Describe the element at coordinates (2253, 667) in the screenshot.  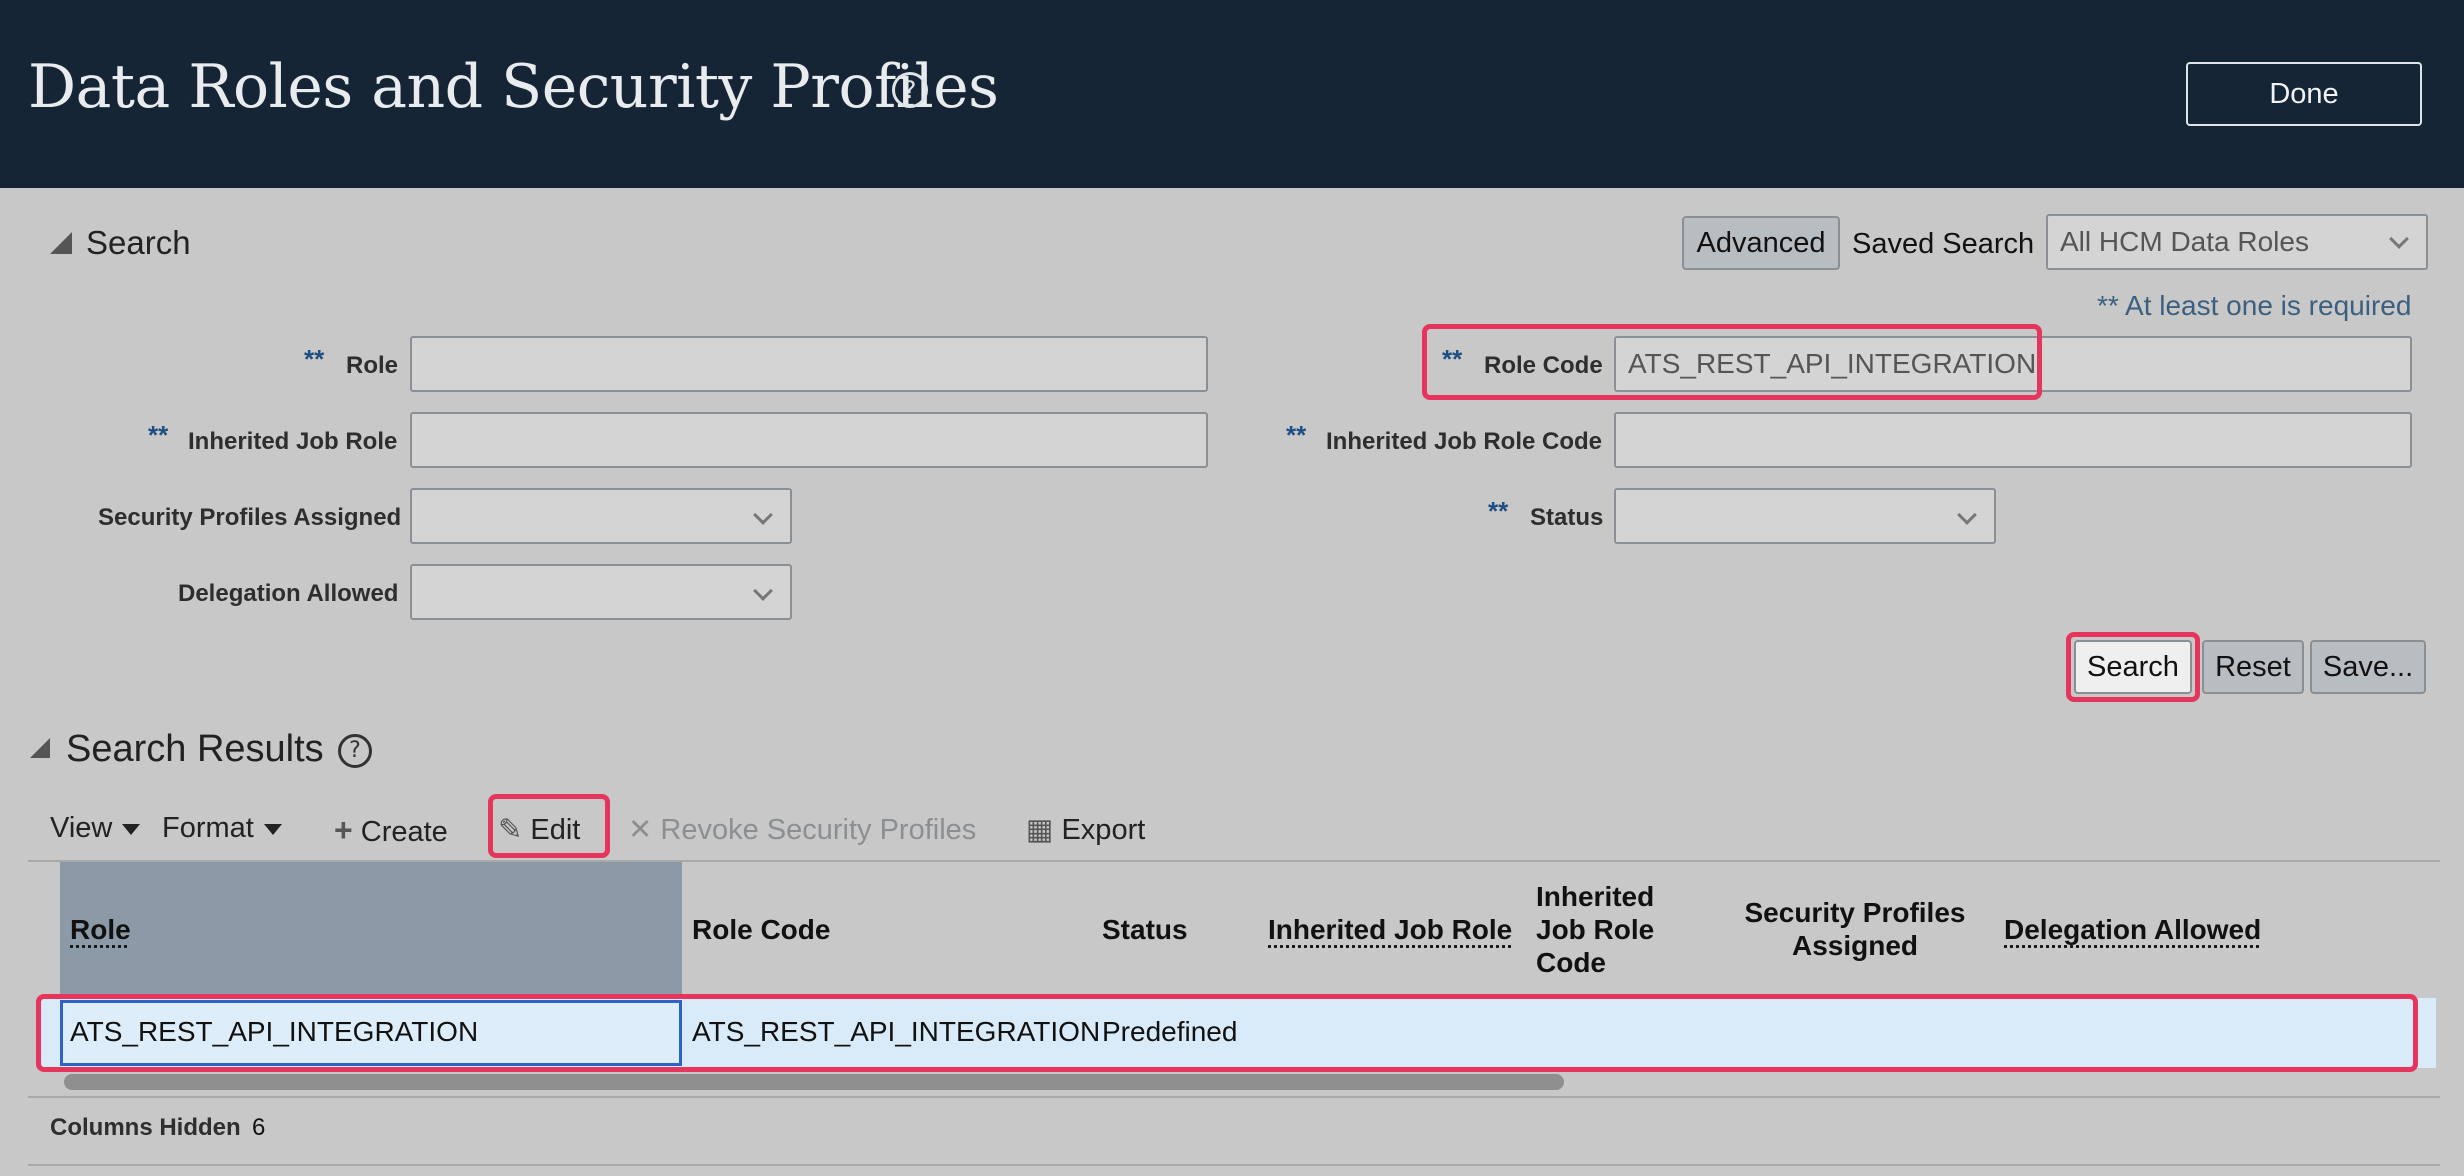
I see `reset-button: Reset` at that location.